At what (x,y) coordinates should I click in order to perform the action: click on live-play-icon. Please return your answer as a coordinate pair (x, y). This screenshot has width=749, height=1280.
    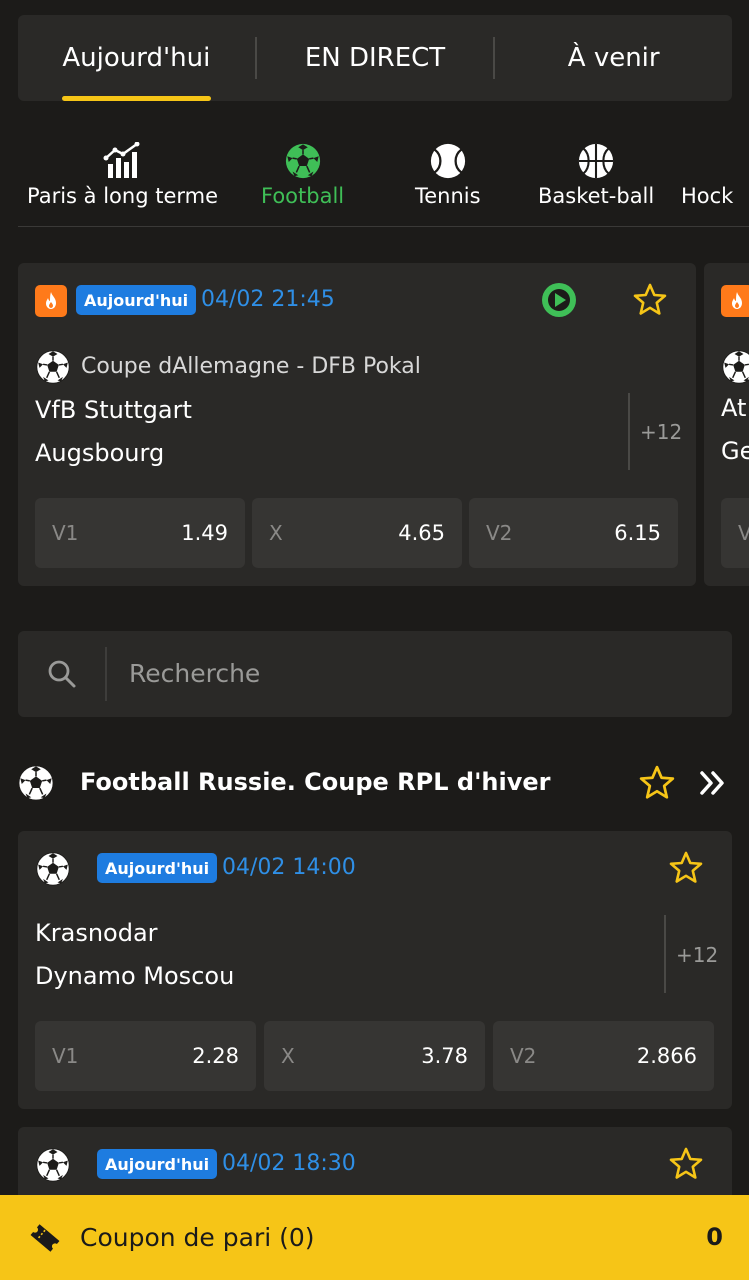
    Looking at the image, I should click on (559, 302).